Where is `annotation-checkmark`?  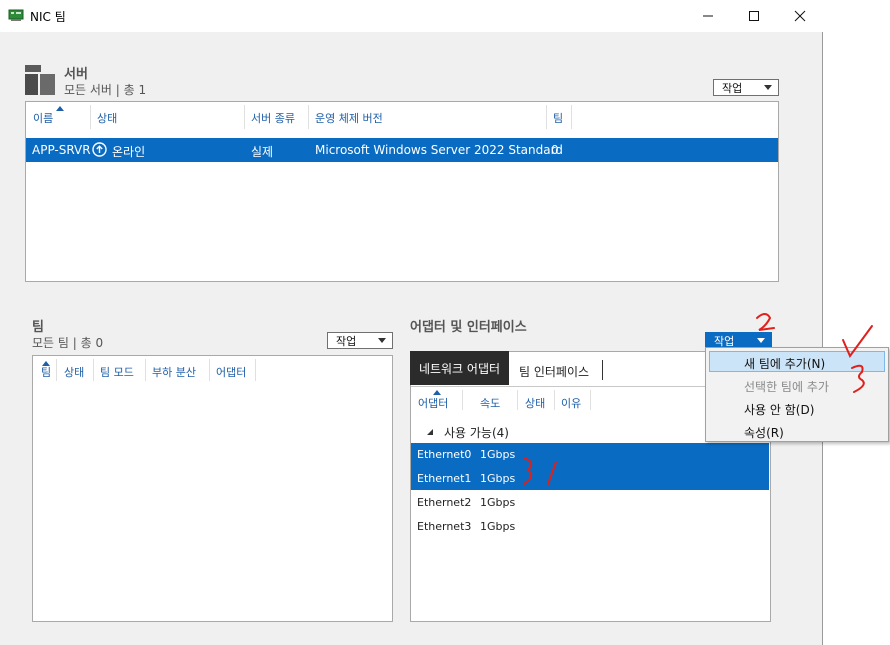
annotation-checkmark is located at coordinates (857, 341).